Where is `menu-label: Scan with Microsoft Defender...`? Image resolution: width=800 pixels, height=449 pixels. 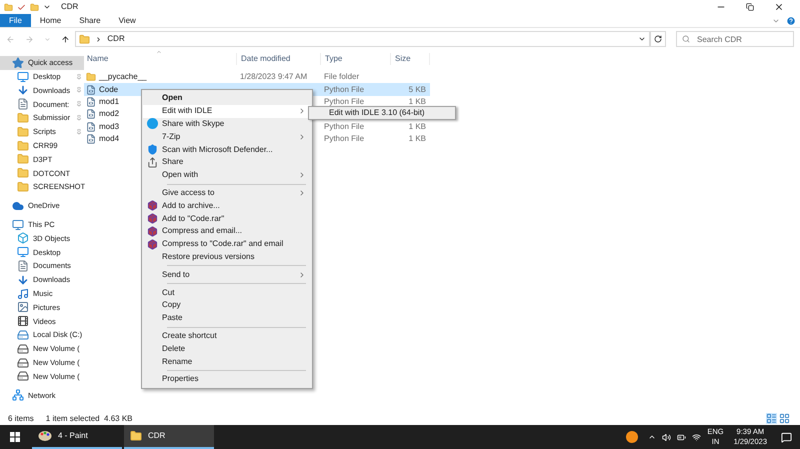 menu-label: Scan with Microsoft Defender... is located at coordinates (217, 150).